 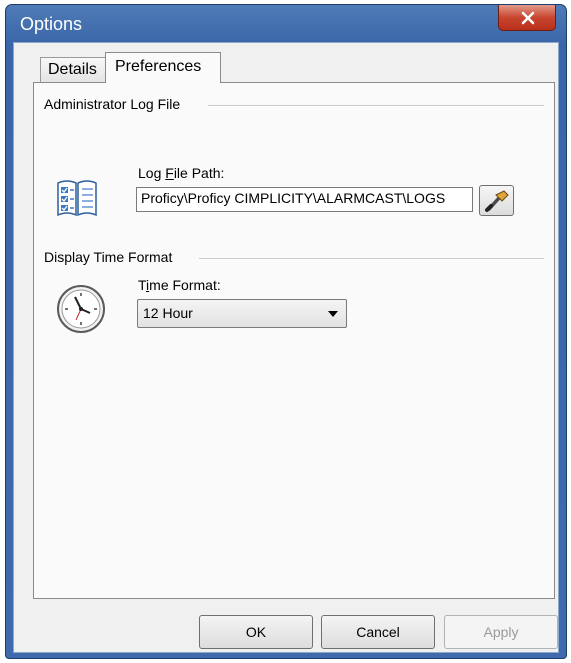 I want to click on log-file-path-label: Log File Path:, so click(x=181, y=173).